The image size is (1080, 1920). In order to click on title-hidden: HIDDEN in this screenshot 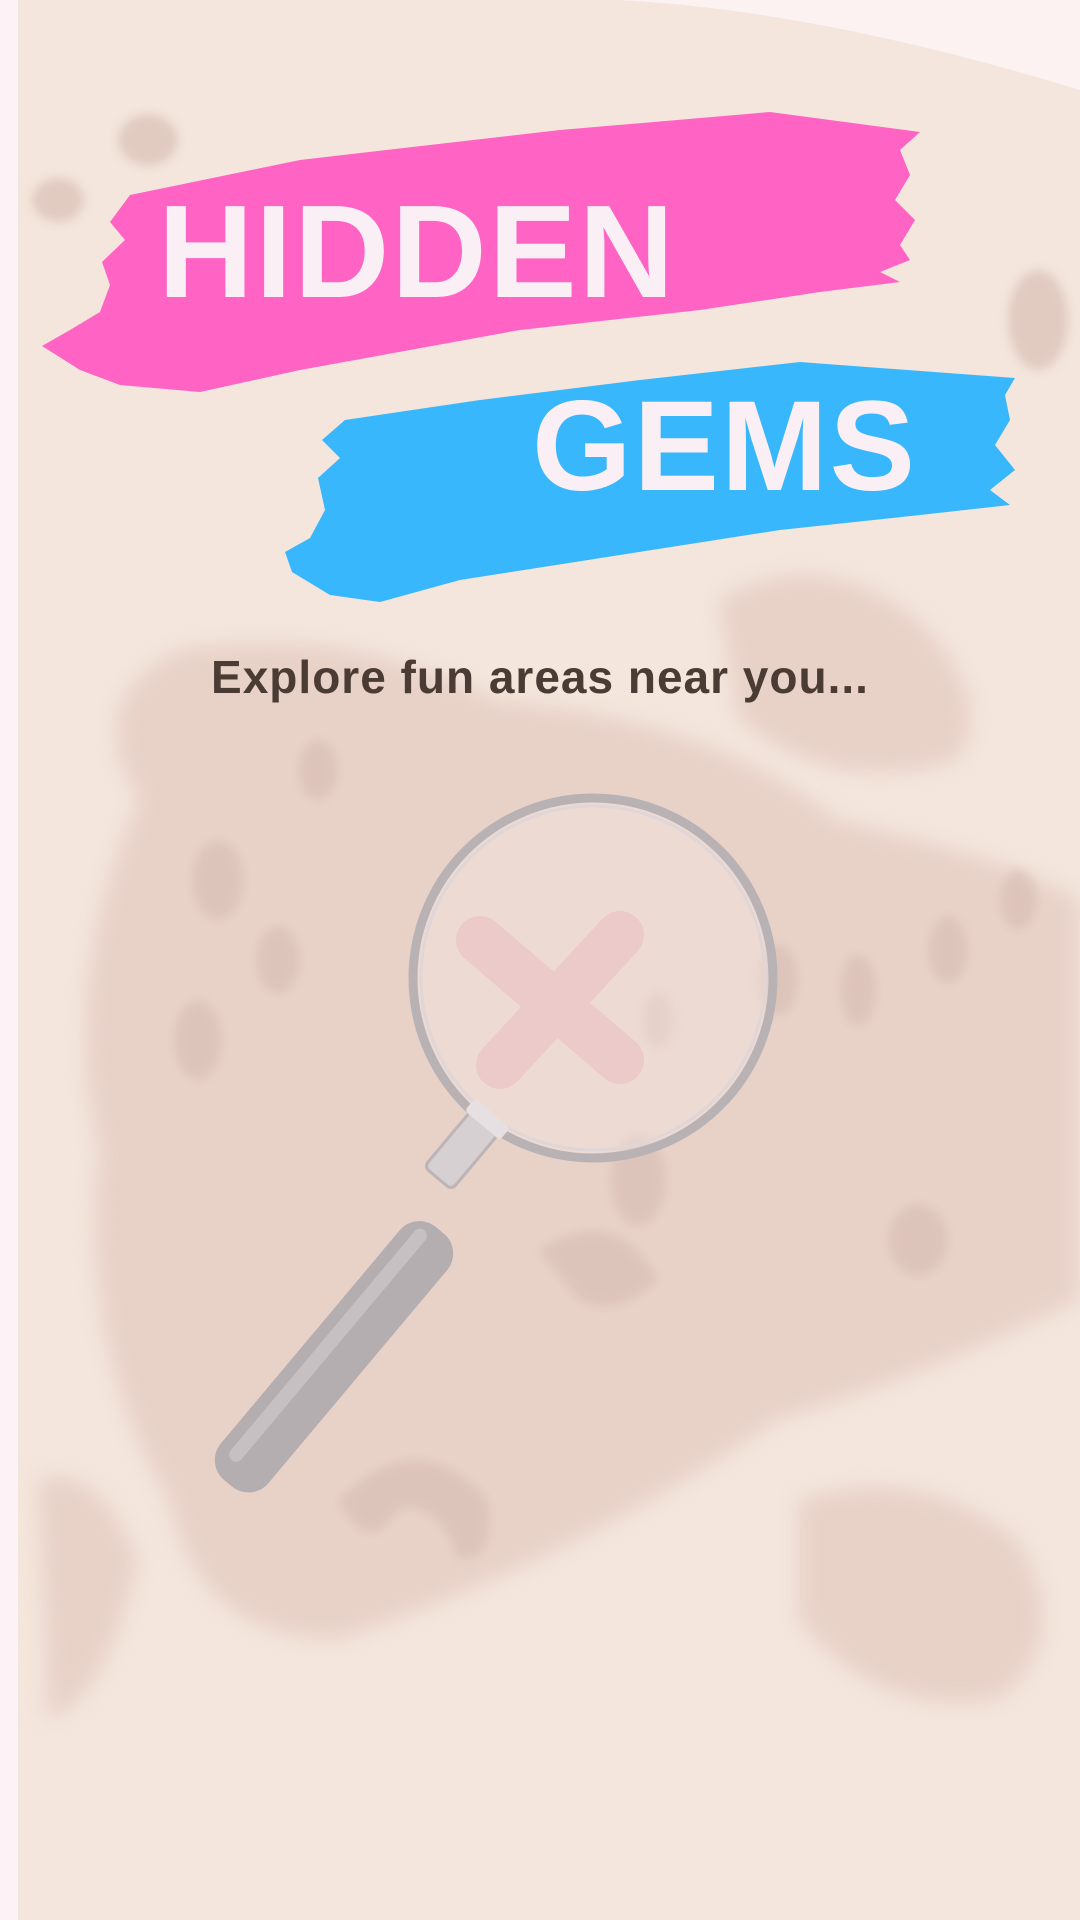, I will do `click(417, 251)`.